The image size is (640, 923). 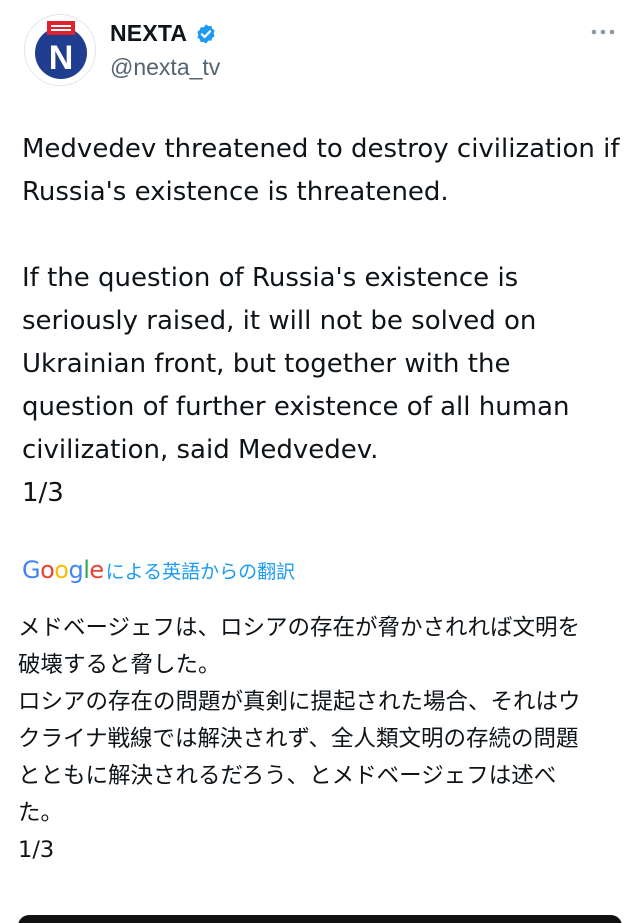 I want to click on tweet-header: N NEXTA @nexta_tv, so click(x=320, y=50).